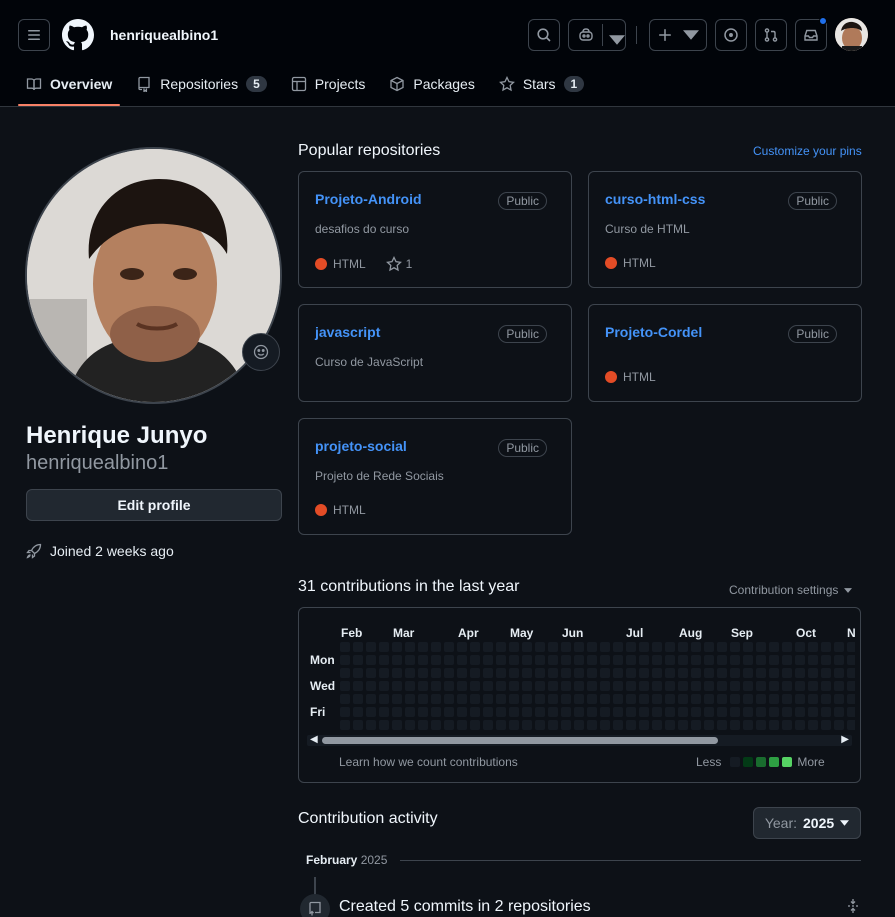 The height and width of the screenshot is (917, 895). I want to click on repo-stars-link: 1, so click(398, 264).